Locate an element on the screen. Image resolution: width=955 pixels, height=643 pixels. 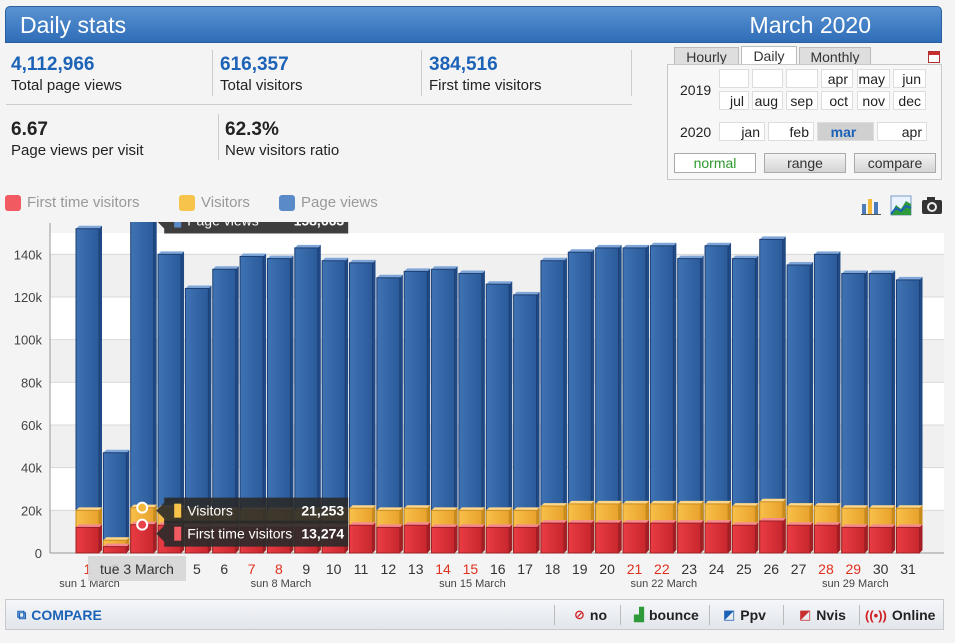
month-cell-mar: mar is located at coordinates (845, 131).